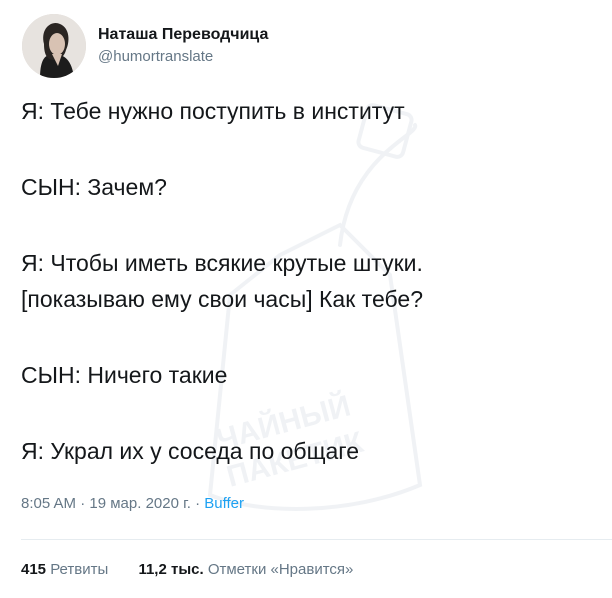  Describe the element at coordinates (190, 451) in the screenshot. I see `tweet-line-6: Я: Украл их у соседа по общаге` at that location.